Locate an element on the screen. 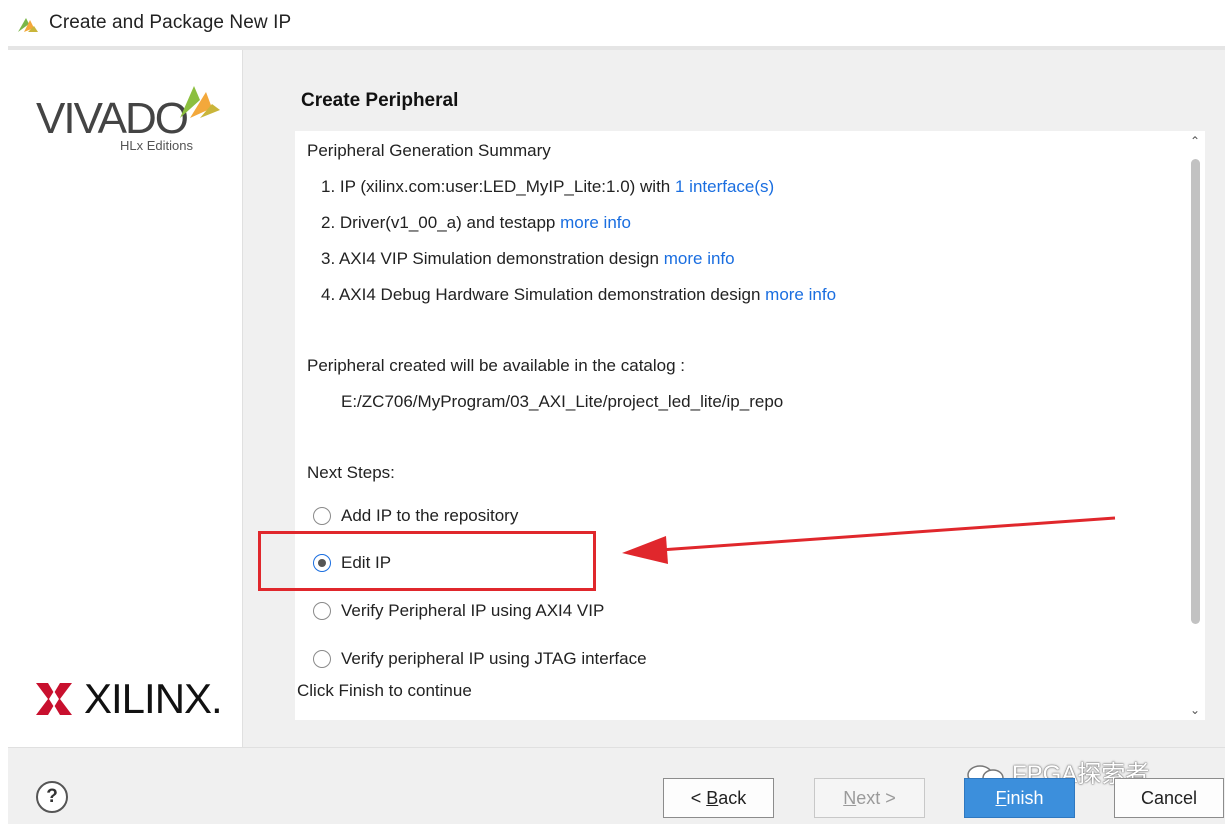 The height and width of the screenshot is (824, 1225). option-label: Edit IP is located at coordinates (366, 562).